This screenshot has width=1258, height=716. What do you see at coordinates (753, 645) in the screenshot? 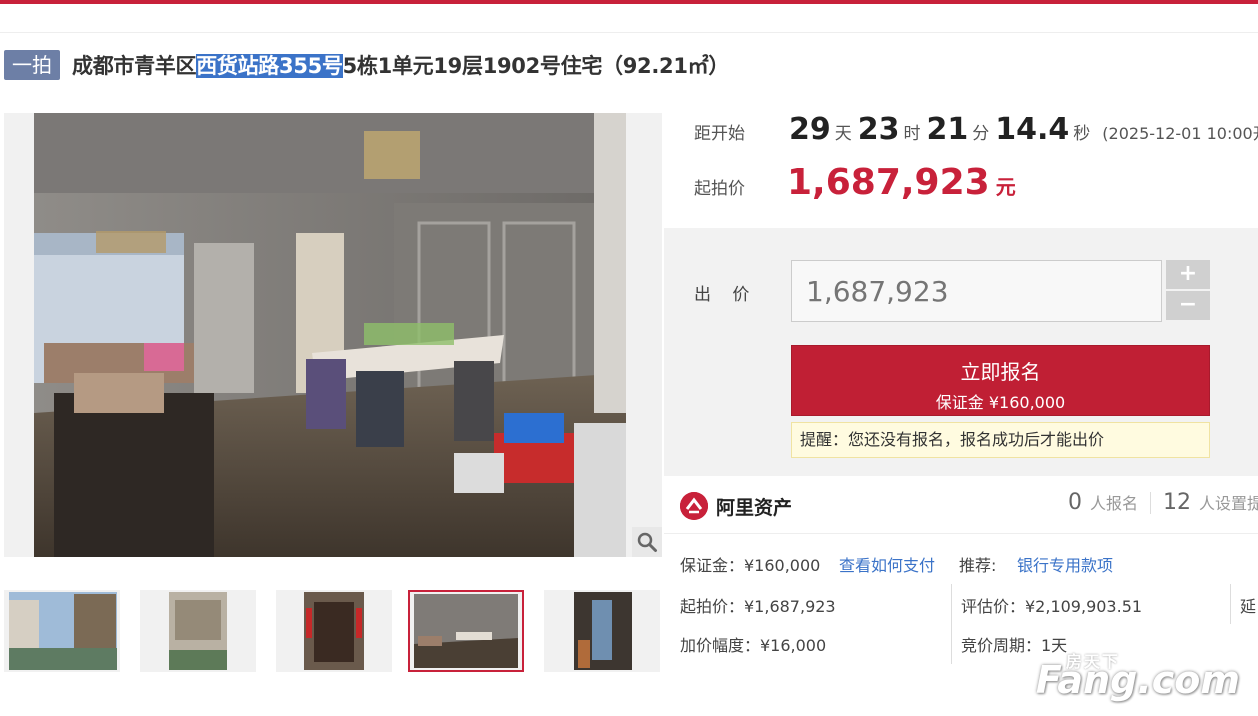
I see `bid-increment-info: 加价幅度：¥16,000` at bounding box center [753, 645].